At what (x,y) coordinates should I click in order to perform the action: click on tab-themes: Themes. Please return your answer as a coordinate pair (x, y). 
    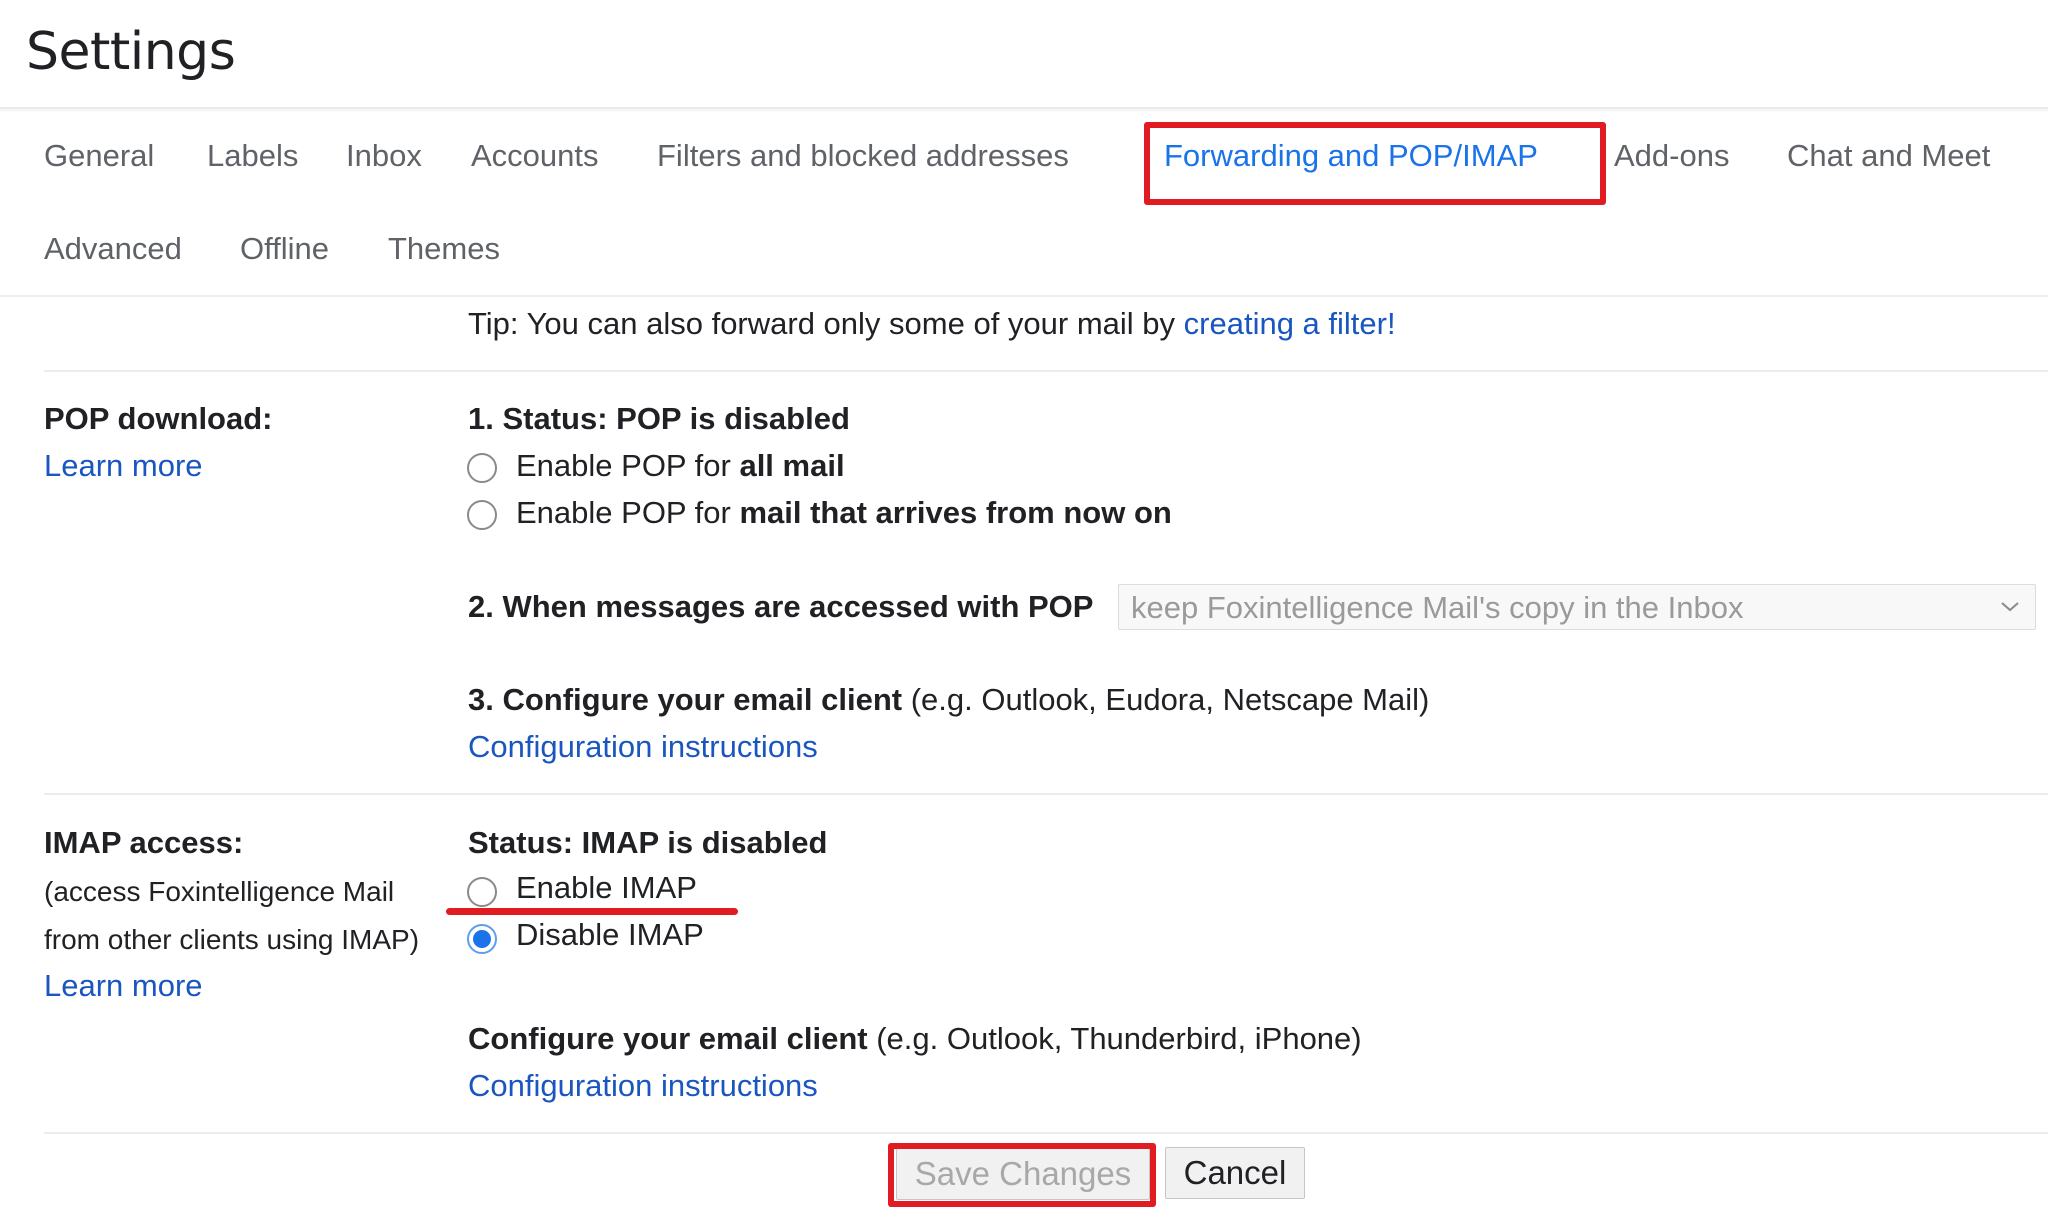
    Looking at the image, I should click on (444, 249).